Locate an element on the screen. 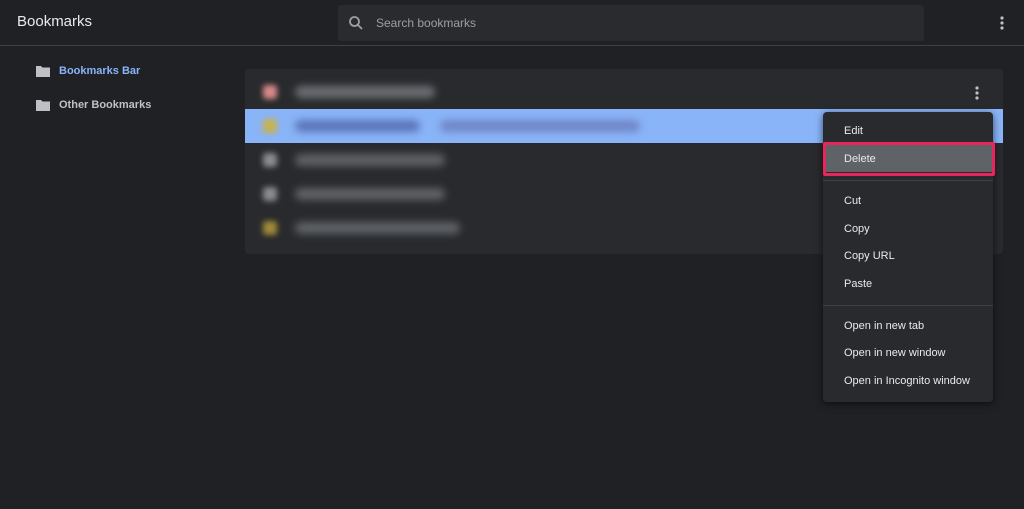 The height and width of the screenshot is (509, 1024). sidebar-item-label: Other Bookmarks is located at coordinates (105, 105).